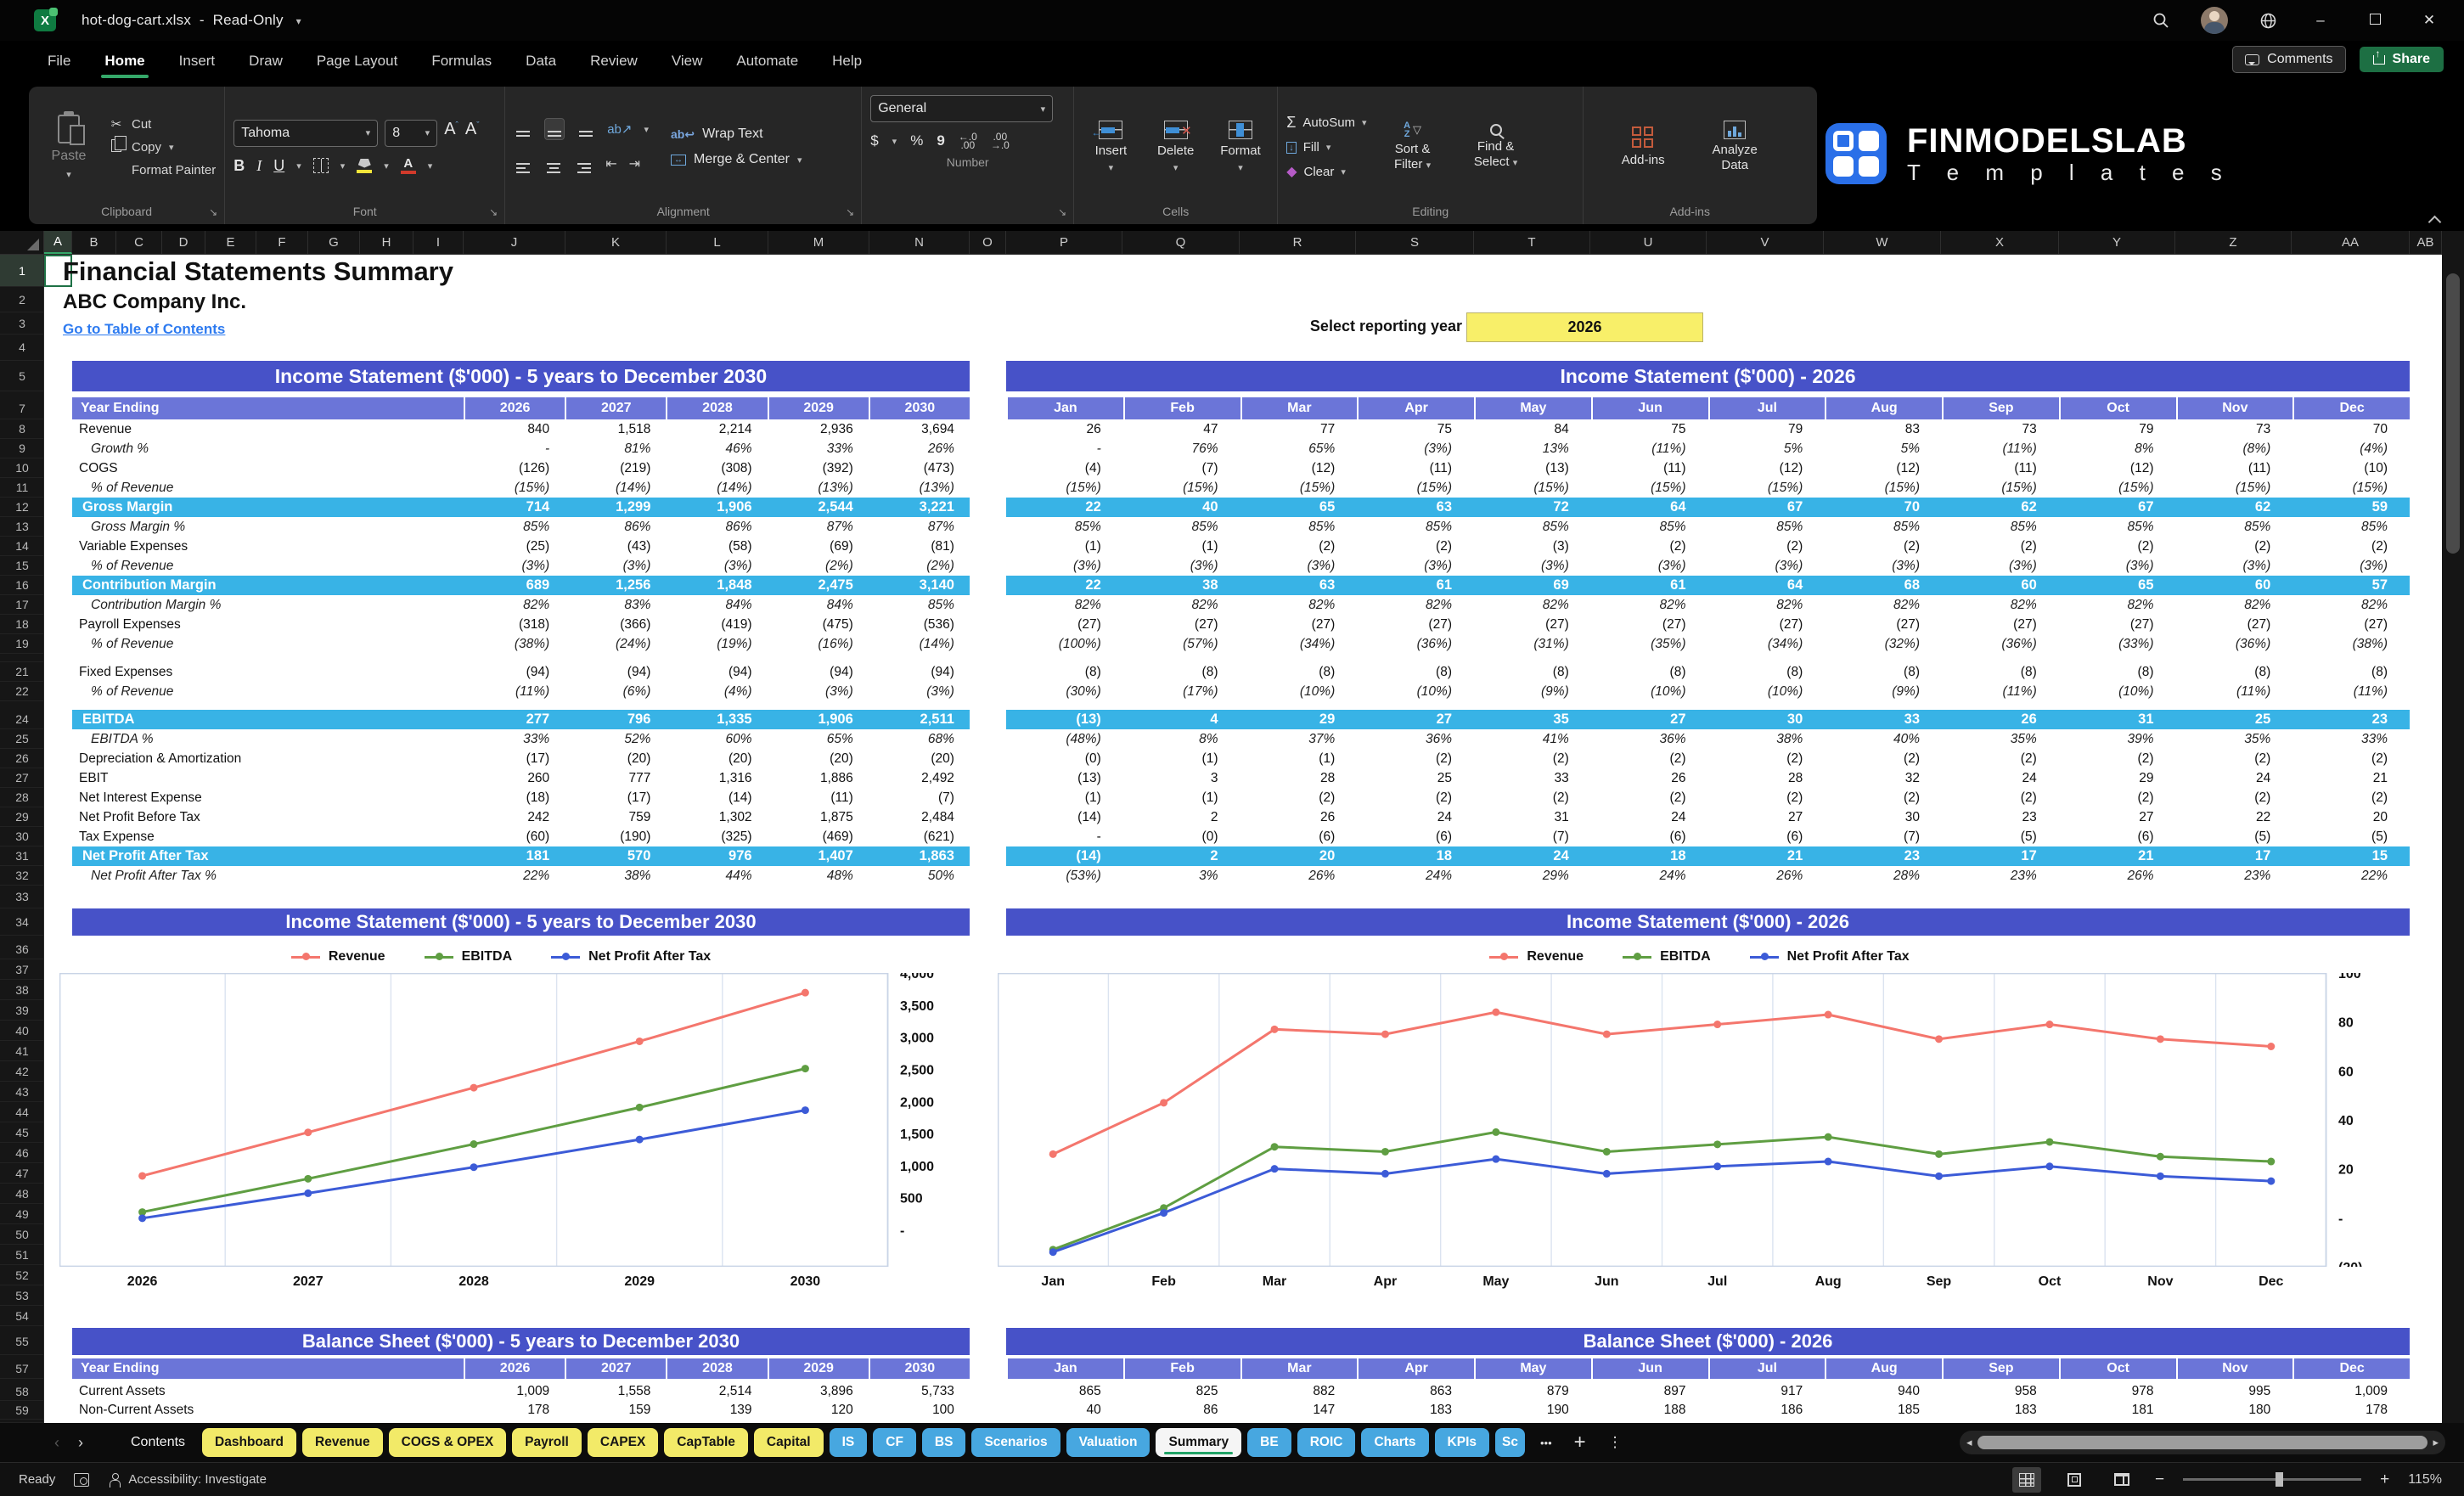 Image resolution: width=2464 pixels, height=1496 pixels. Describe the element at coordinates (2000, 817) in the screenshot. I see `cell: 23` at that location.